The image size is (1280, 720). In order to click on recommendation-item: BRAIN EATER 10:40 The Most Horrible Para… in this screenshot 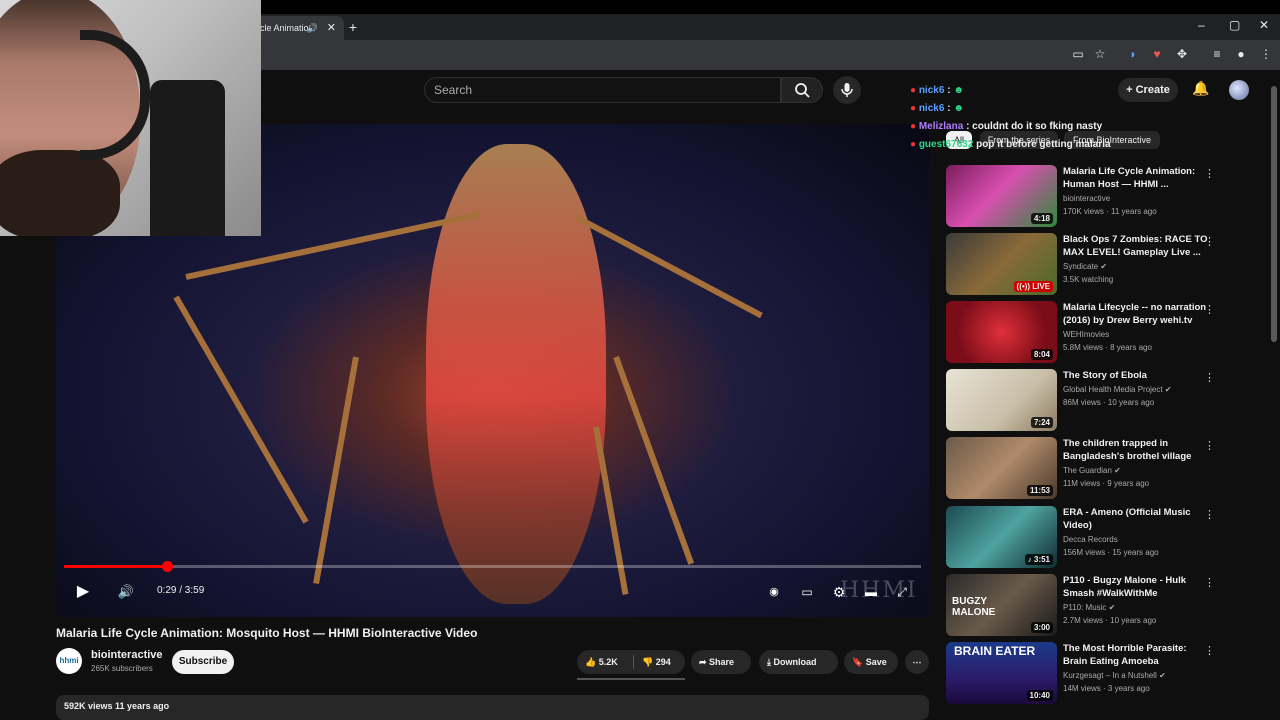, I will do `click(1106, 673)`.